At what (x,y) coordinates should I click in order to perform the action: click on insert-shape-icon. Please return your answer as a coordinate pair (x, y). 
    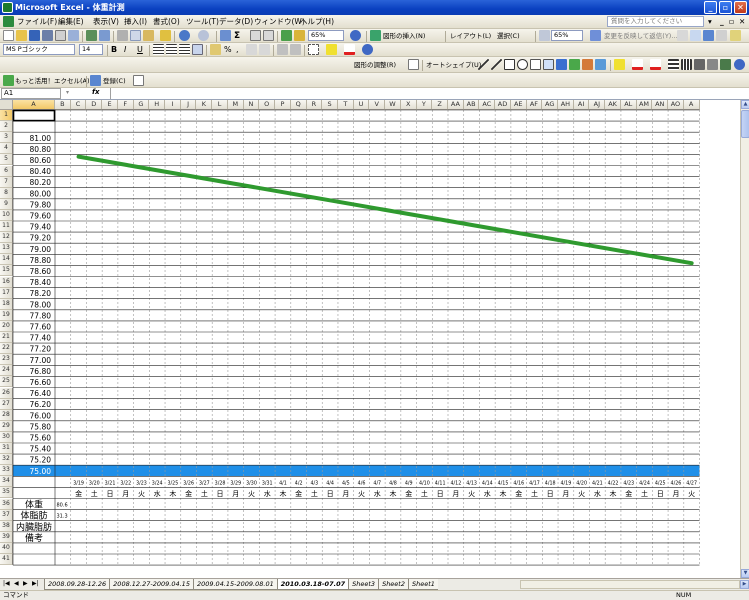
    Looking at the image, I should click on (375, 35).